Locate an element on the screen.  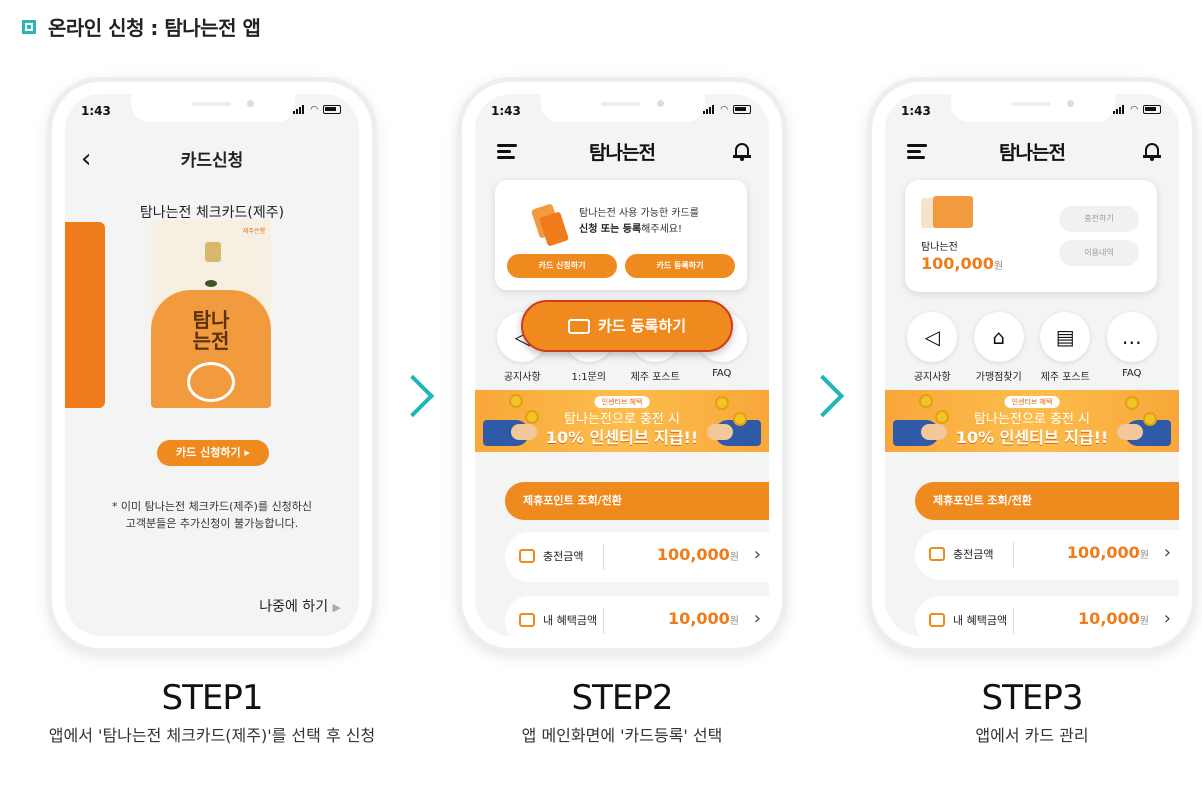
store-icon: ⌂ is located at coordinates (998, 337).